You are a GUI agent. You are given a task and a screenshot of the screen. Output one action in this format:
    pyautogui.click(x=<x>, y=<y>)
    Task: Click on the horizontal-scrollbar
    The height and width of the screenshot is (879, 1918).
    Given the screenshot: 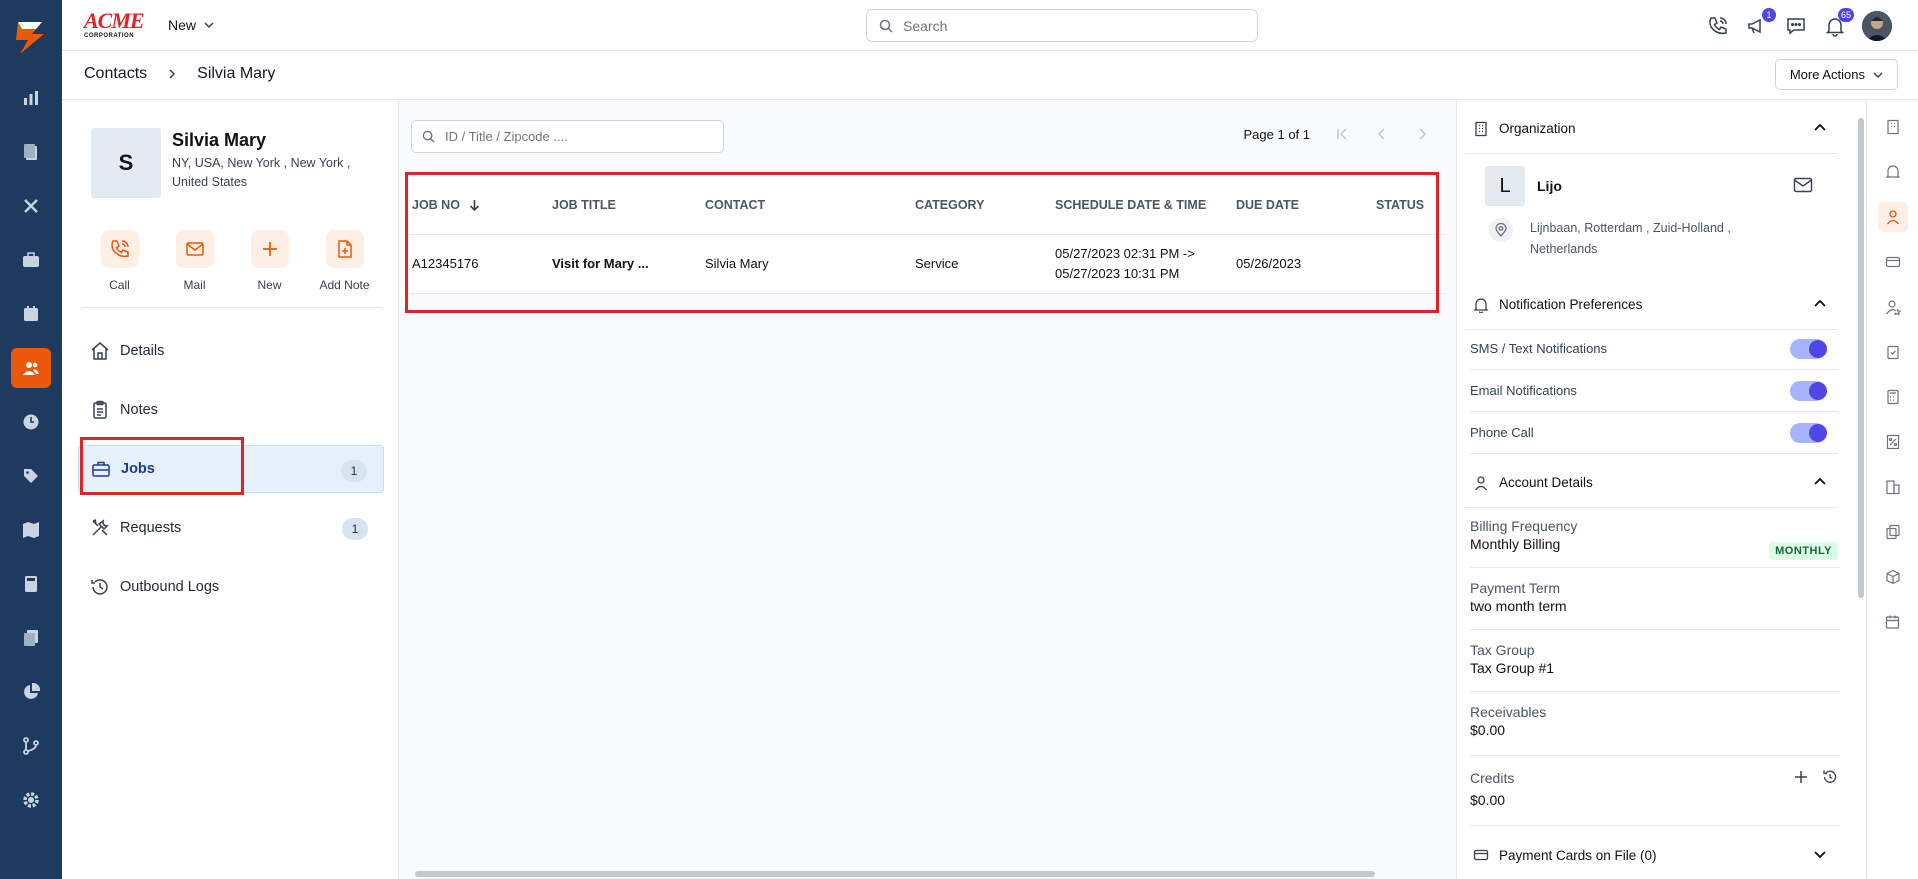 What is the action you would take?
    pyautogui.click(x=927, y=874)
    